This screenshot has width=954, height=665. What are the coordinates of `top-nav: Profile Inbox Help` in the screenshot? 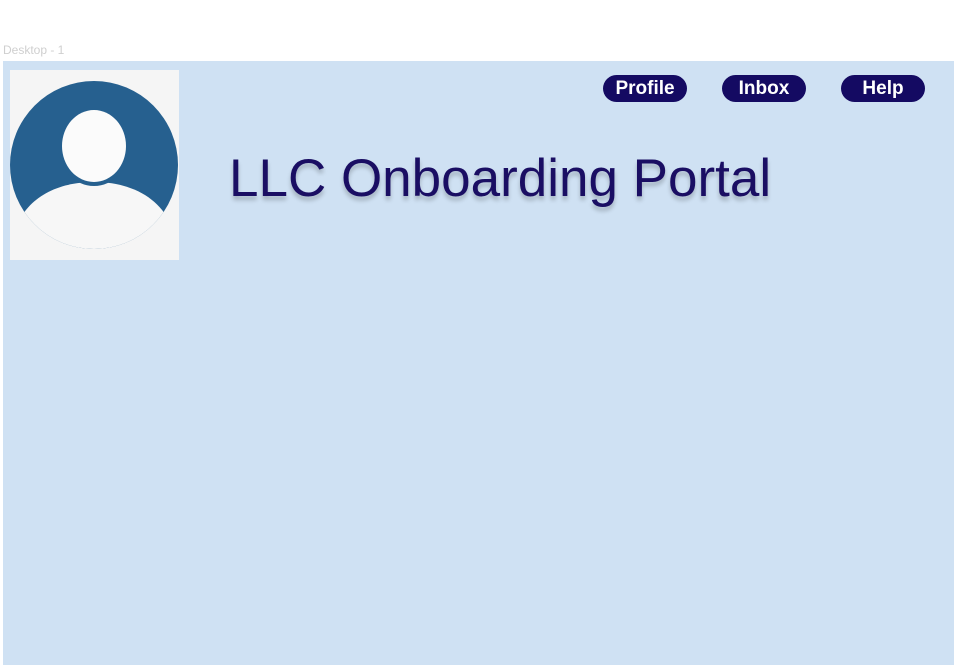 It's located at (478, 88).